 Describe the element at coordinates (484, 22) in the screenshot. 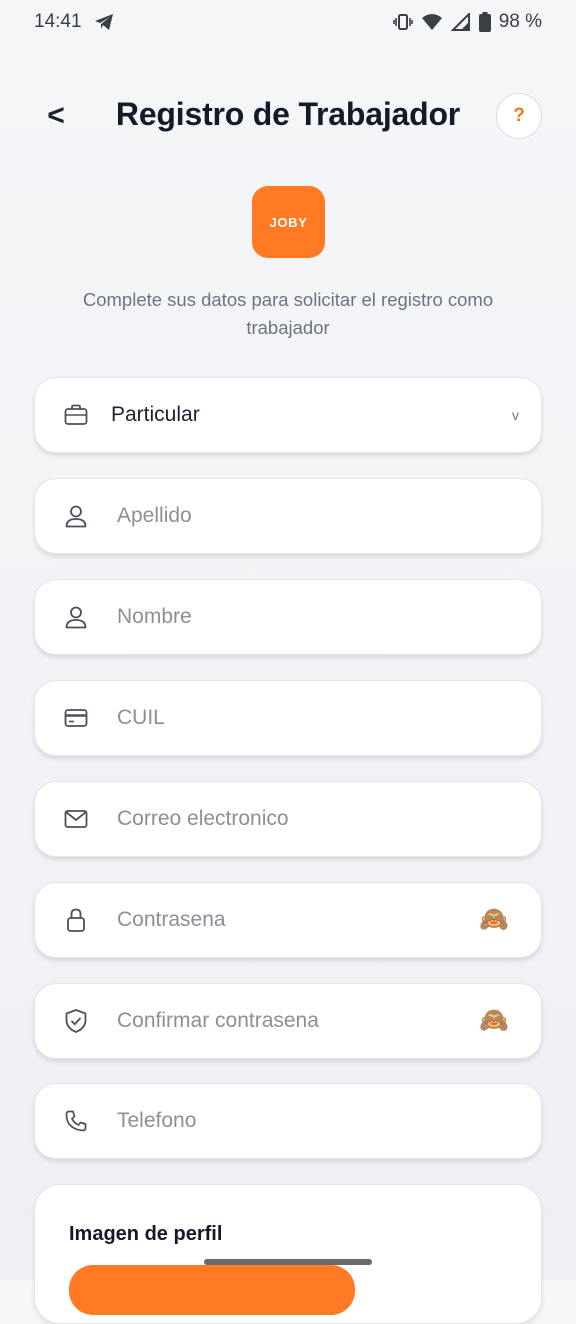

I see `battery-icon` at that location.